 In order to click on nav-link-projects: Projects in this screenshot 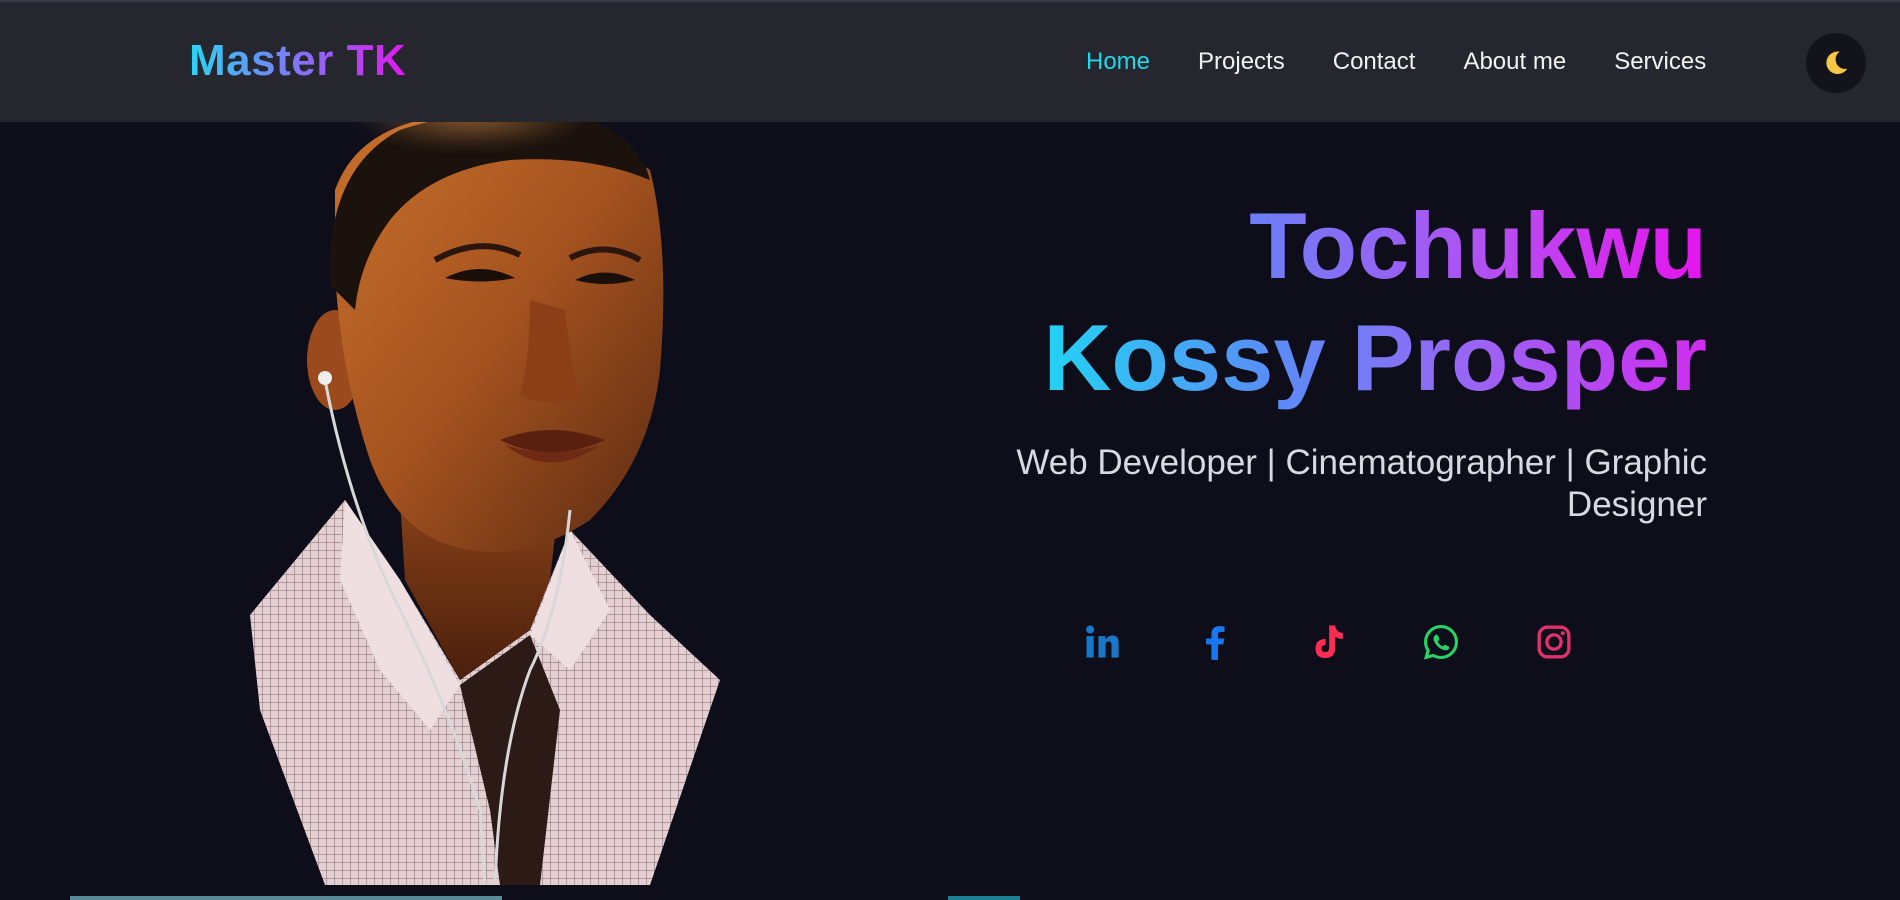, I will do `click(1241, 62)`.